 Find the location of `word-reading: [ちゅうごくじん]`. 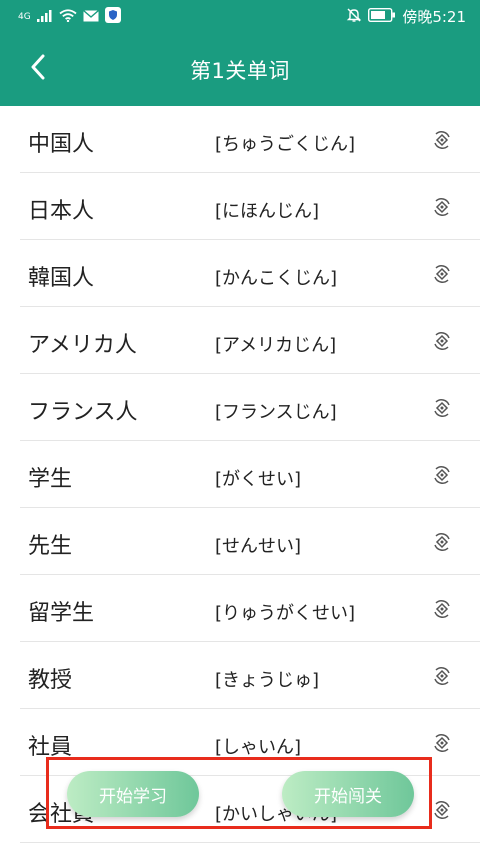

word-reading: [ちゅうごくじん] is located at coordinates (285, 144).